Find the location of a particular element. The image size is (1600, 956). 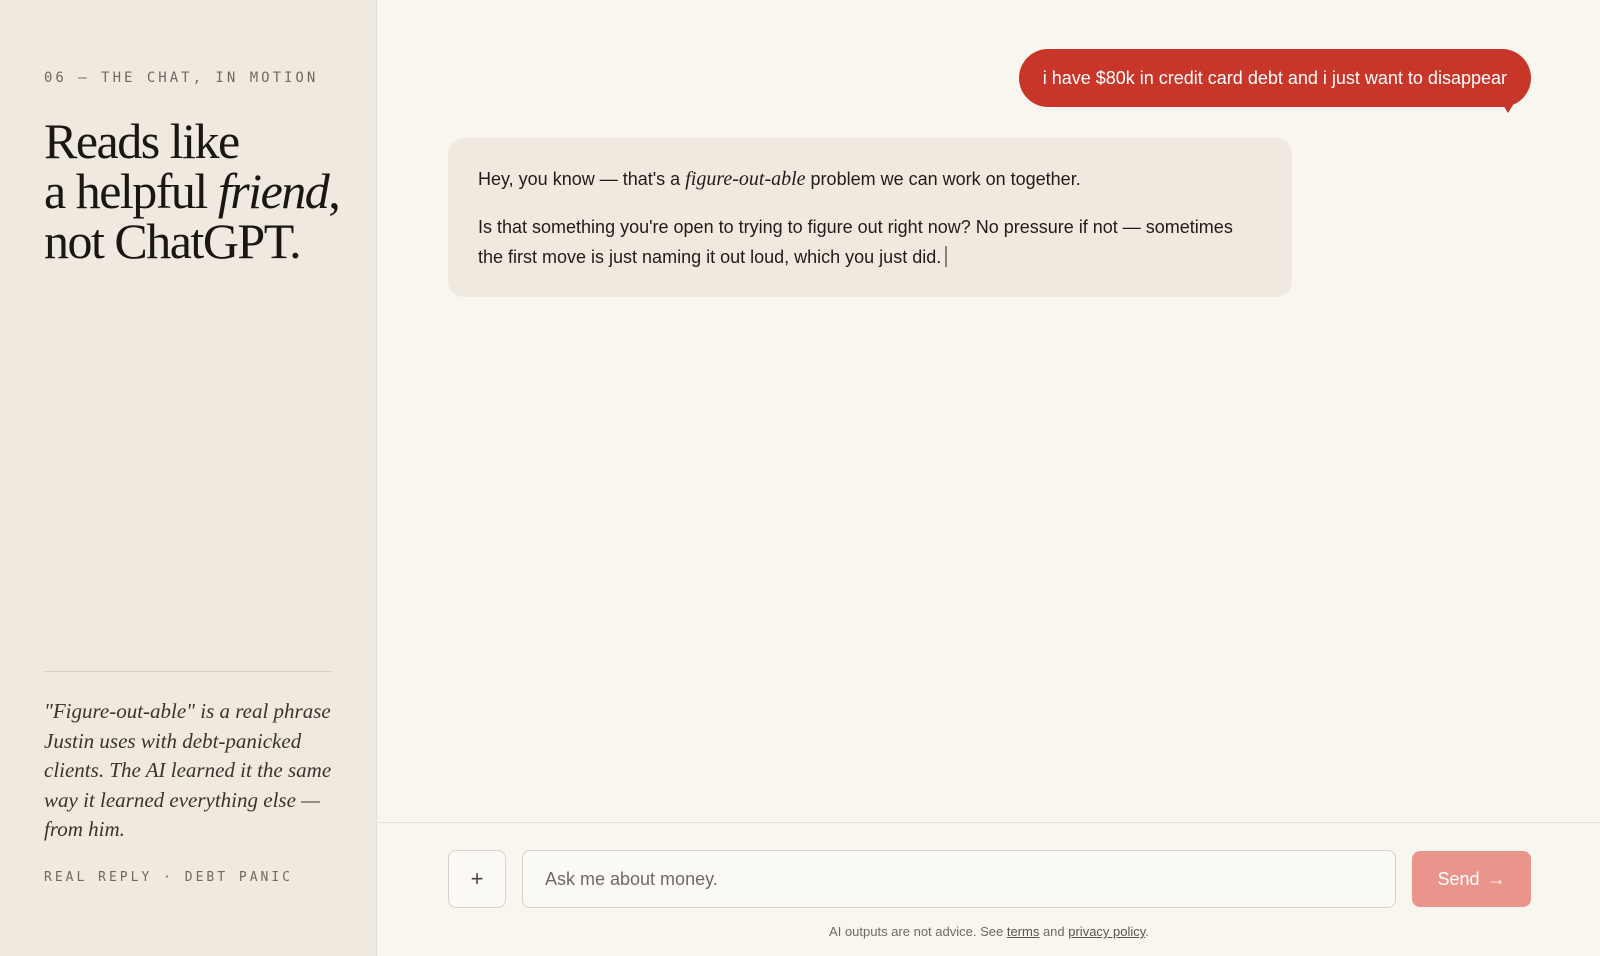

attach-button: + is located at coordinates (477, 879).